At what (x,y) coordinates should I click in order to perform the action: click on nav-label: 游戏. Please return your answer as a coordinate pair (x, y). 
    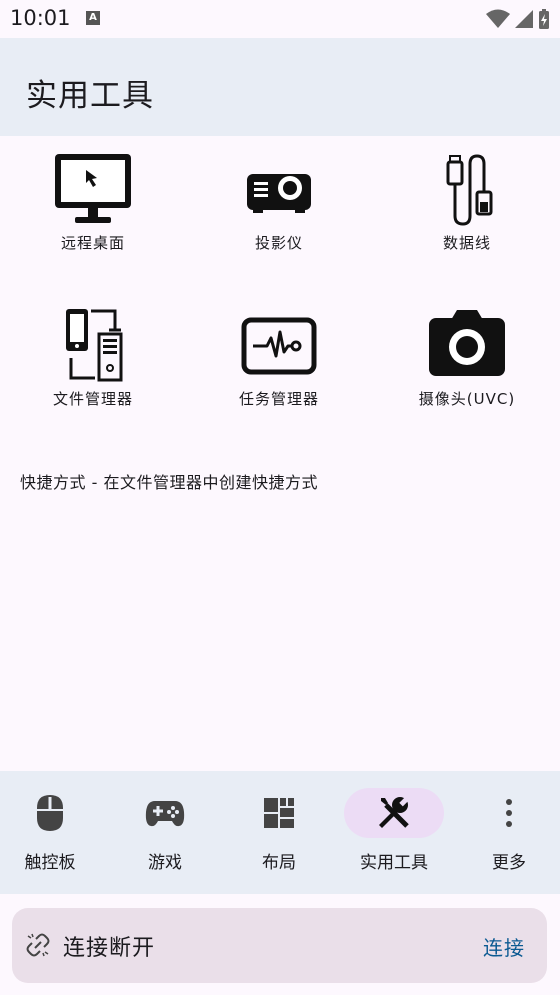
    Looking at the image, I should click on (165, 863).